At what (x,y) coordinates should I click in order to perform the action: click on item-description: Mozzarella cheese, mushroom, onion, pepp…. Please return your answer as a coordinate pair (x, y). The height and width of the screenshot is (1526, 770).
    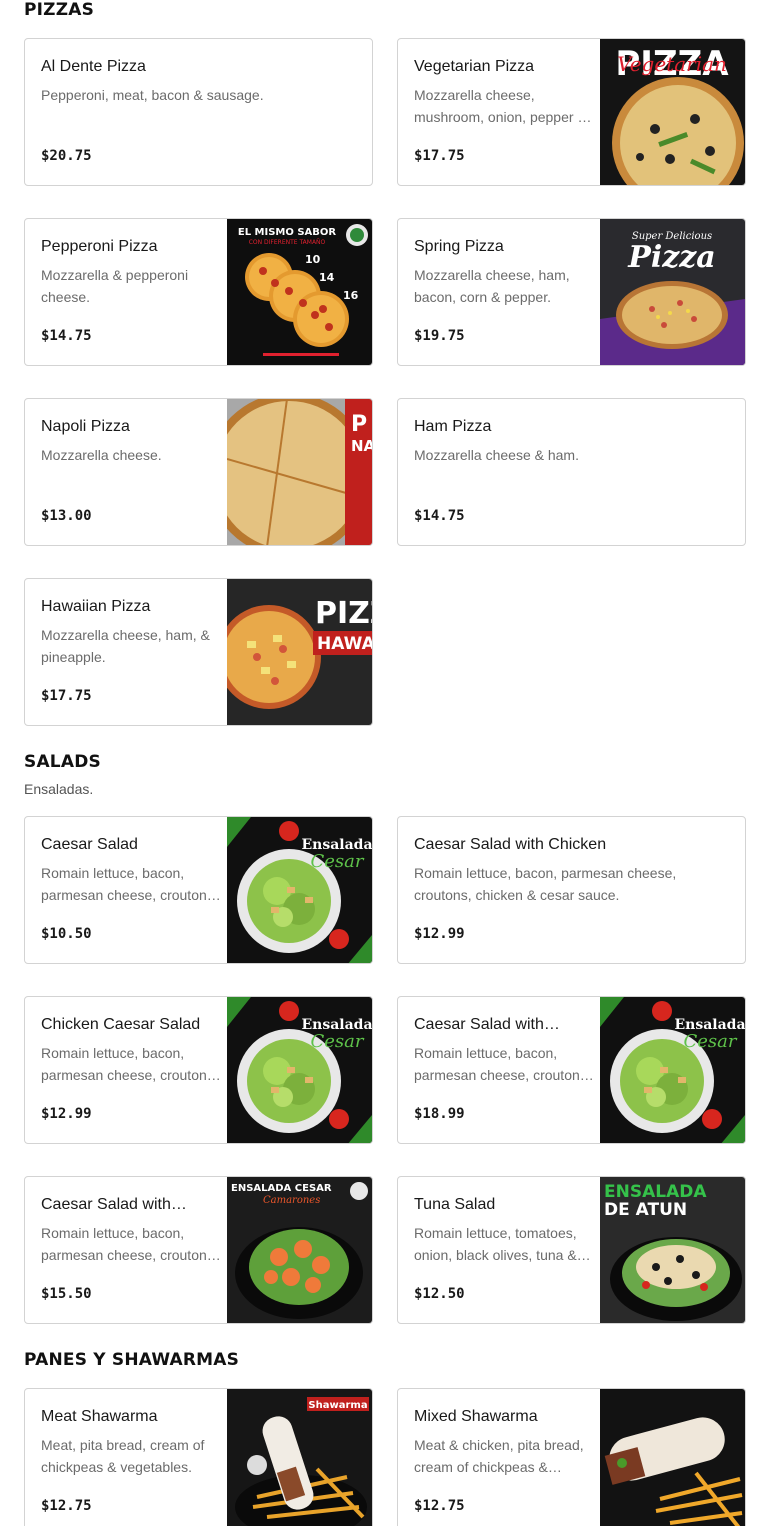
    Looking at the image, I should click on (500, 106).